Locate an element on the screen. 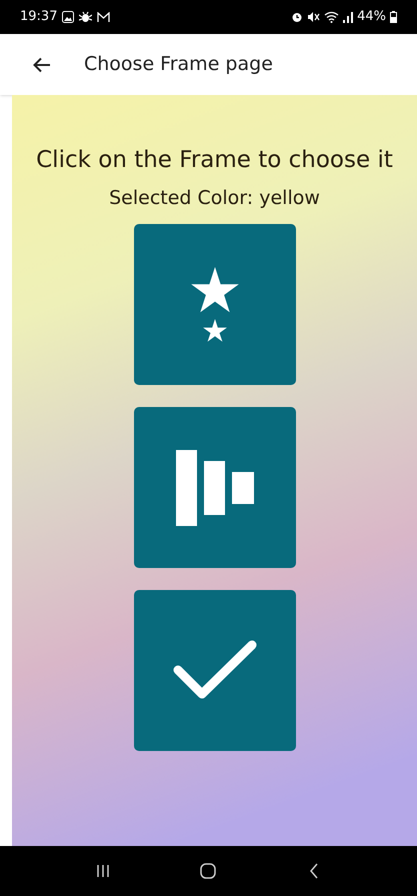  image-icon is located at coordinates (68, 17).